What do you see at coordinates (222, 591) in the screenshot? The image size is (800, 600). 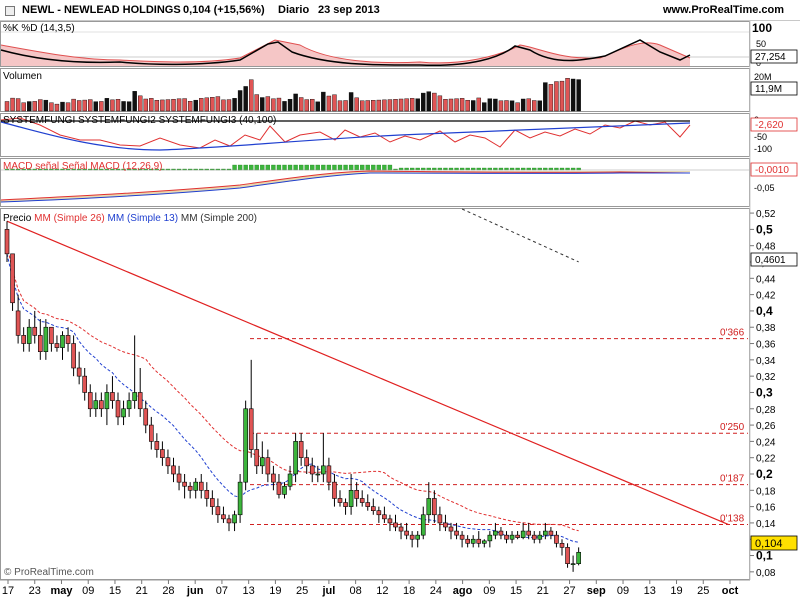 I see `x-tick-label: 07` at bounding box center [222, 591].